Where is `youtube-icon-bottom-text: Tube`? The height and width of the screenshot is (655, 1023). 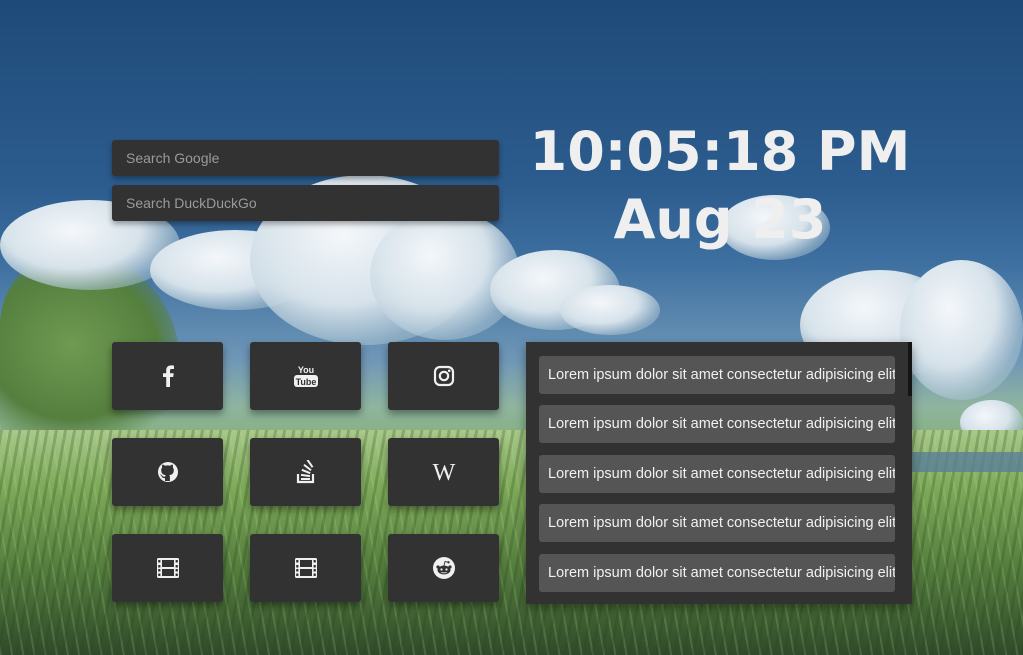
youtube-icon-bottom-text: Tube is located at coordinates (305, 382).